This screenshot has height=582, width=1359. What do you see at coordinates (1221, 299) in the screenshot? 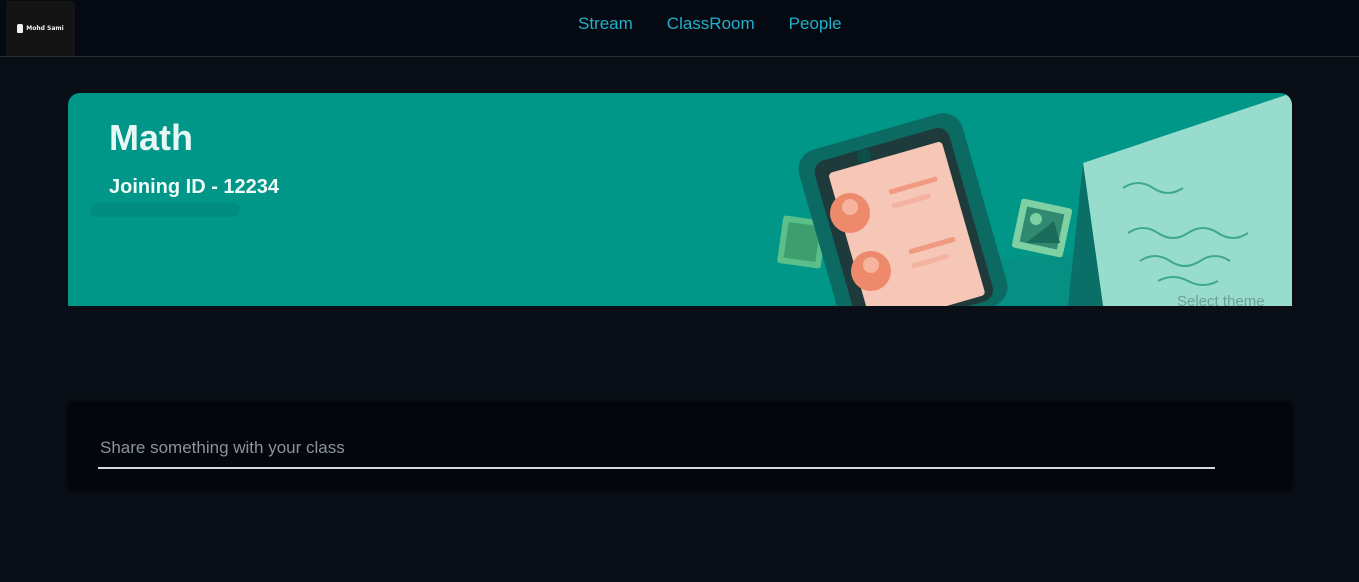
I see `select-theme-button: Select theme` at bounding box center [1221, 299].